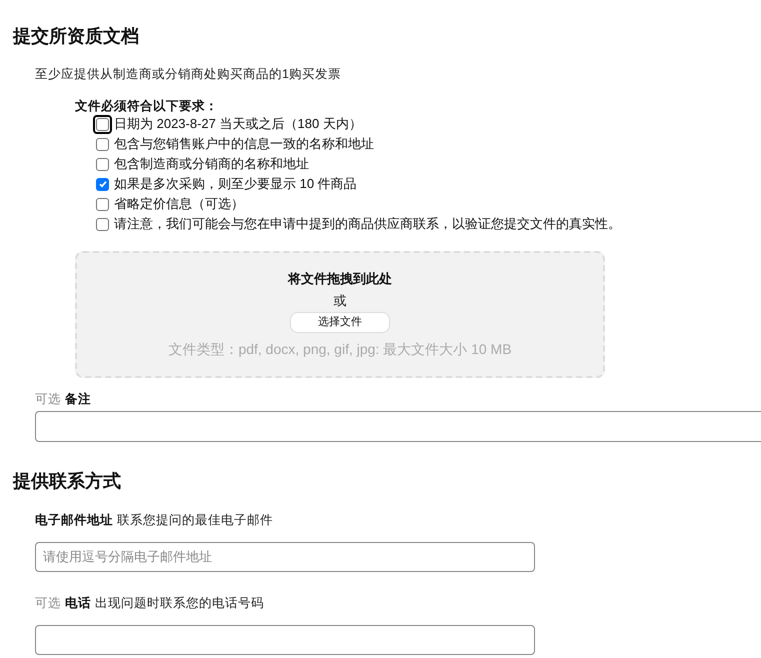 The height and width of the screenshot is (658, 761). I want to click on field-label: 电话, so click(78, 603).